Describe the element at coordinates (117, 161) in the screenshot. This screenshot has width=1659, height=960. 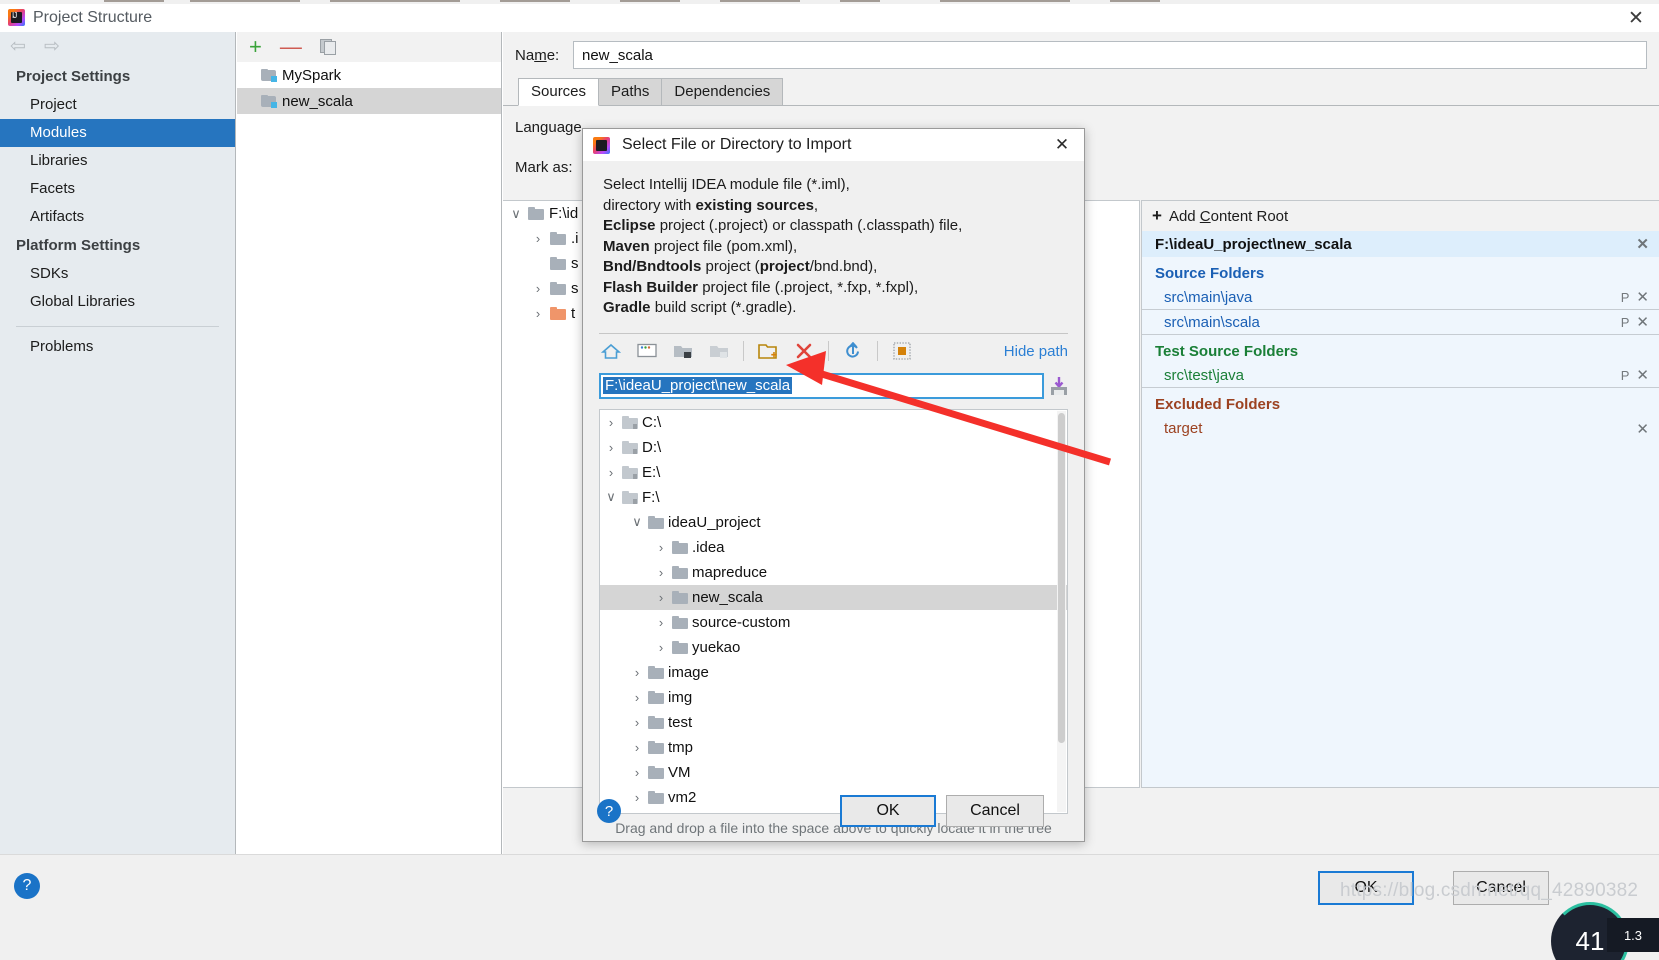
I see `sidebar-item-libraries: Libraries` at that location.